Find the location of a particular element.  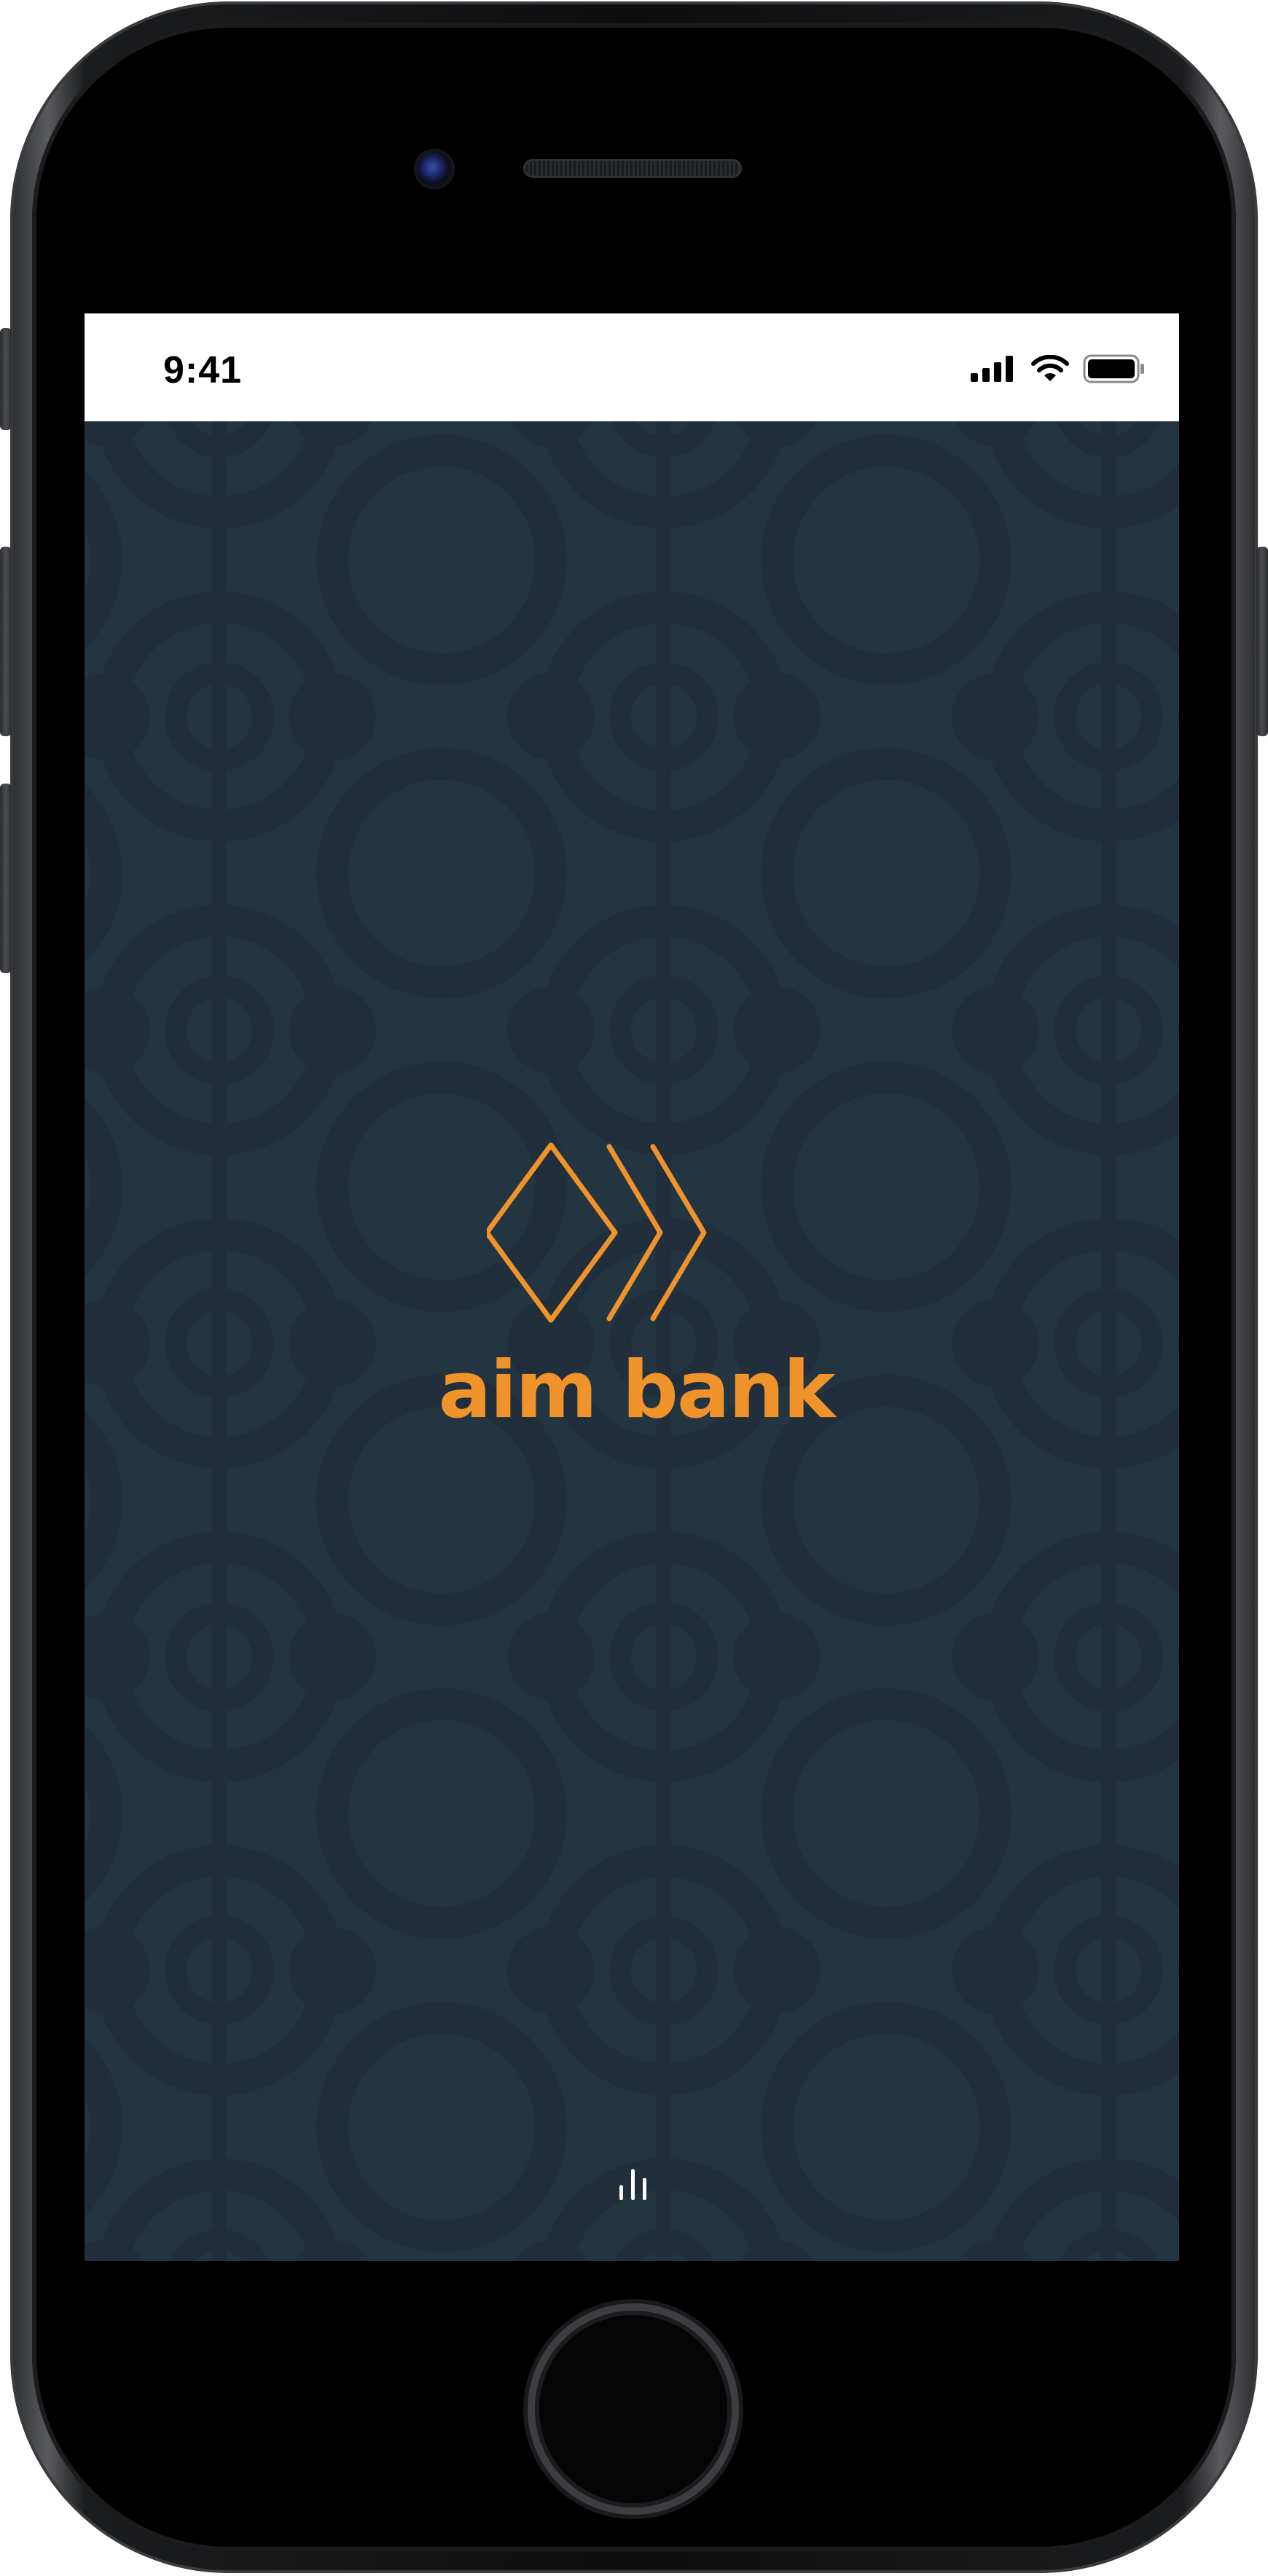

battery-icon is located at coordinates (1113, 369).